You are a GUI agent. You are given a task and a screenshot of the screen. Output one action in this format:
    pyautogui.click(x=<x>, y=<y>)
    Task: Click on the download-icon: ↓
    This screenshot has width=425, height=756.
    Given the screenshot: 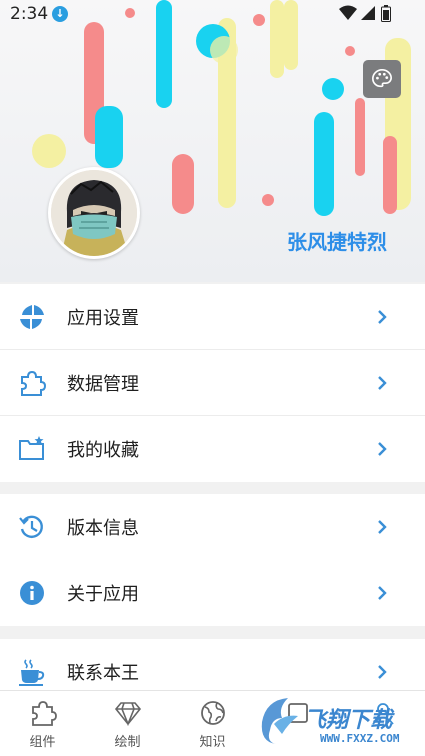 What is the action you would take?
    pyautogui.click(x=60, y=14)
    